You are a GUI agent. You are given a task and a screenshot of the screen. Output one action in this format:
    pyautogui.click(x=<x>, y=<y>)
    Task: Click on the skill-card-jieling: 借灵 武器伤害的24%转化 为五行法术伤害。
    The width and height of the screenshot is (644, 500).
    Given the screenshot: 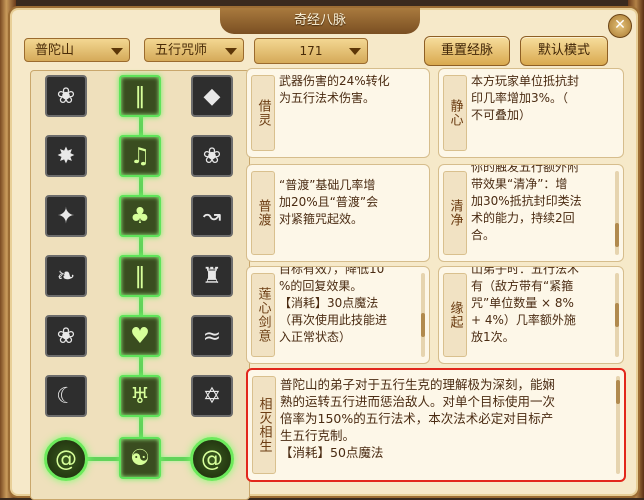 What is the action you would take?
    pyautogui.click(x=338, y=113)
    